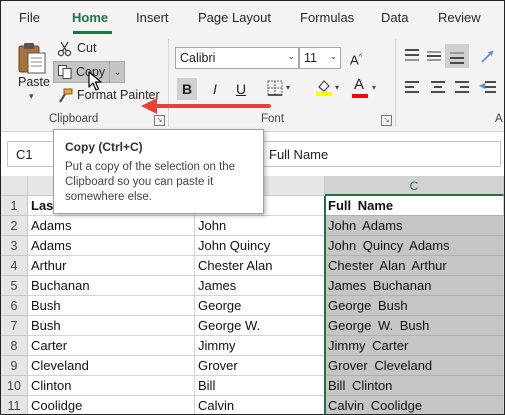  What do you see at coordinates (111, 405) in the screenshot?
I see `cell-a11: Coolidge` at bounding box center [111, 405].